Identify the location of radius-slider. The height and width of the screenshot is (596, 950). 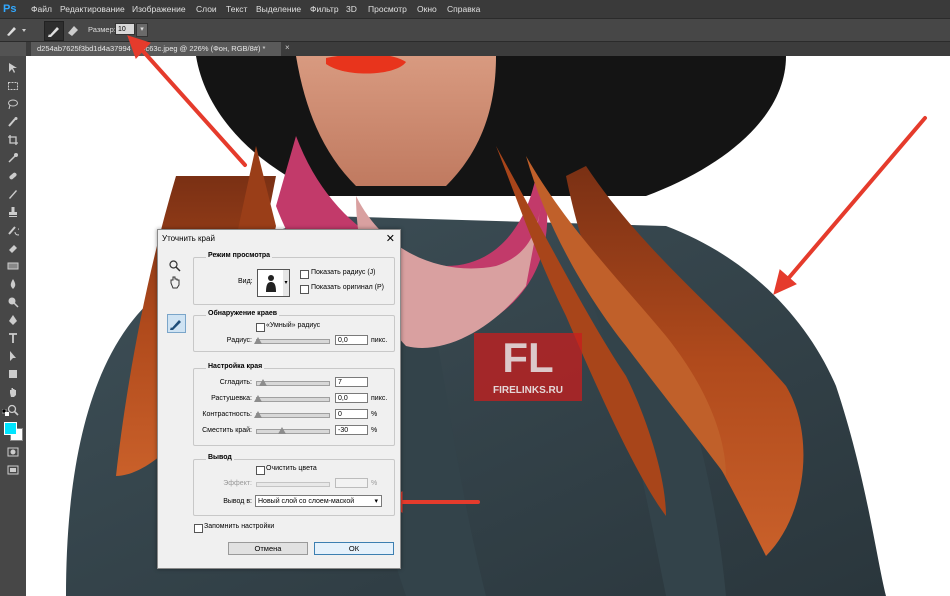
(292, 340).